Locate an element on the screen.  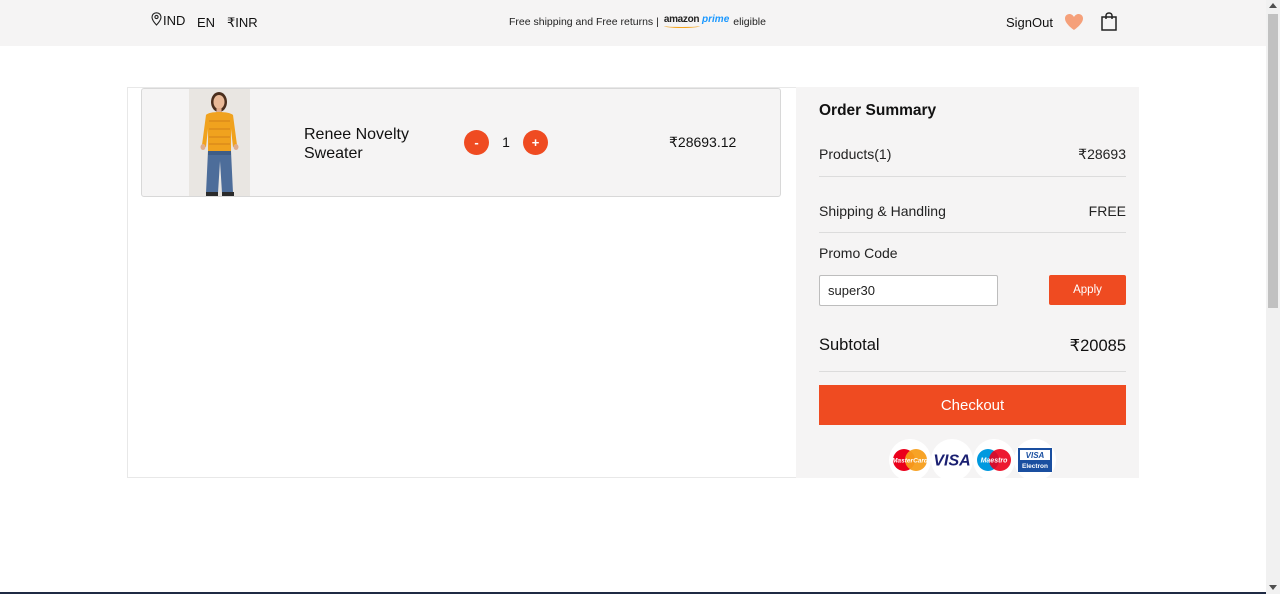
visa-electron-icon: VISA Electron is located at coordinates (1035, 460).